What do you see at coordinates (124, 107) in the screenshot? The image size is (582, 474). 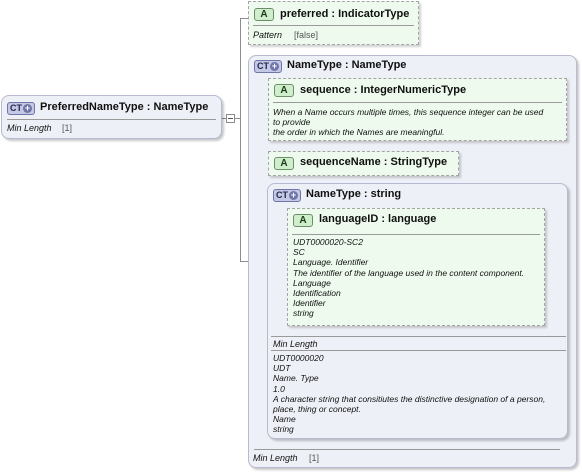 I see `complex-type-title: PreferredNameType : NameType` at bounding box center [124, 107].